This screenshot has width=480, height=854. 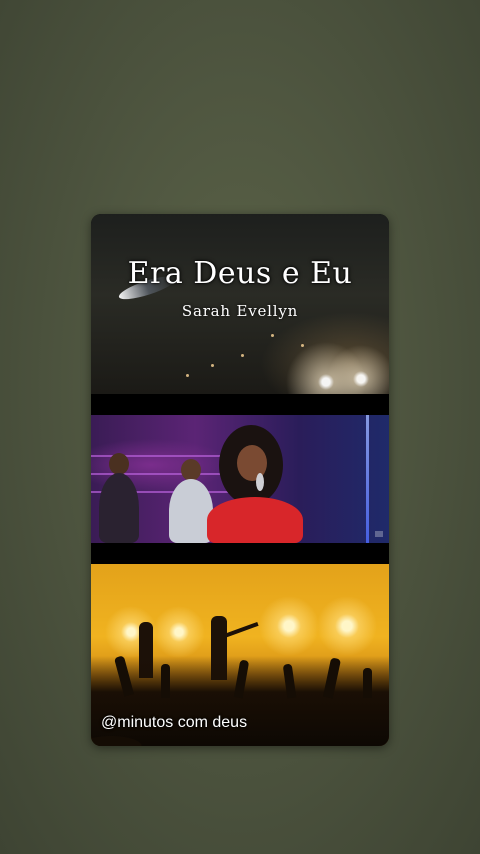 I want to click on artist-name: Sarah Evellyn, so click(x=240, y=311).